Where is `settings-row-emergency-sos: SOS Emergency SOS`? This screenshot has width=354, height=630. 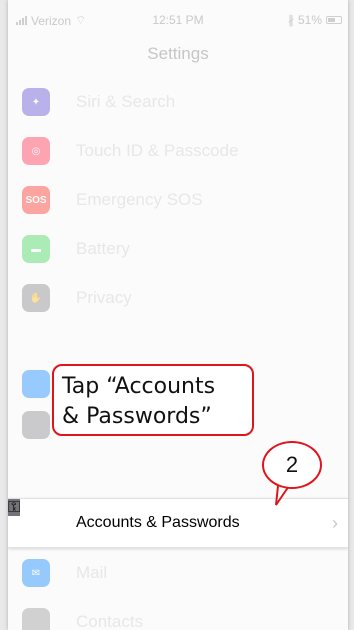 settings-row-emergency-sos: SOS Emergency SOS is located at coordinates (178, 200).